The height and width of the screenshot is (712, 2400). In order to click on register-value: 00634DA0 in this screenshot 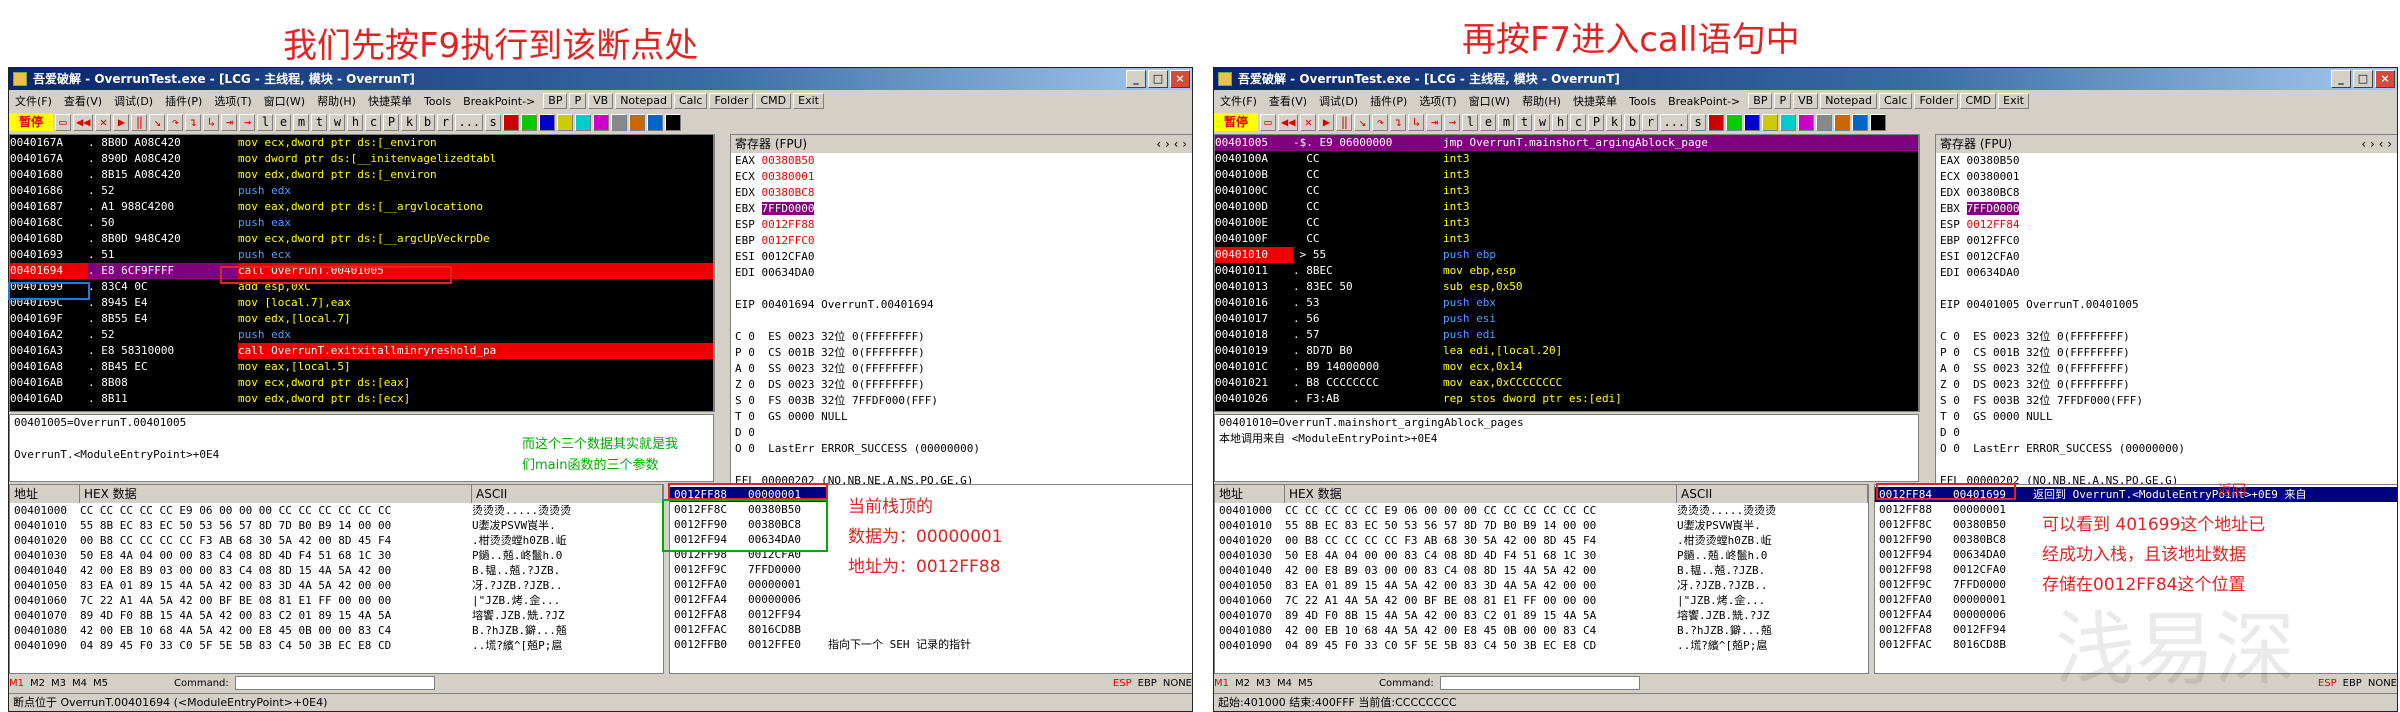, I will do `click(788, 272)`.